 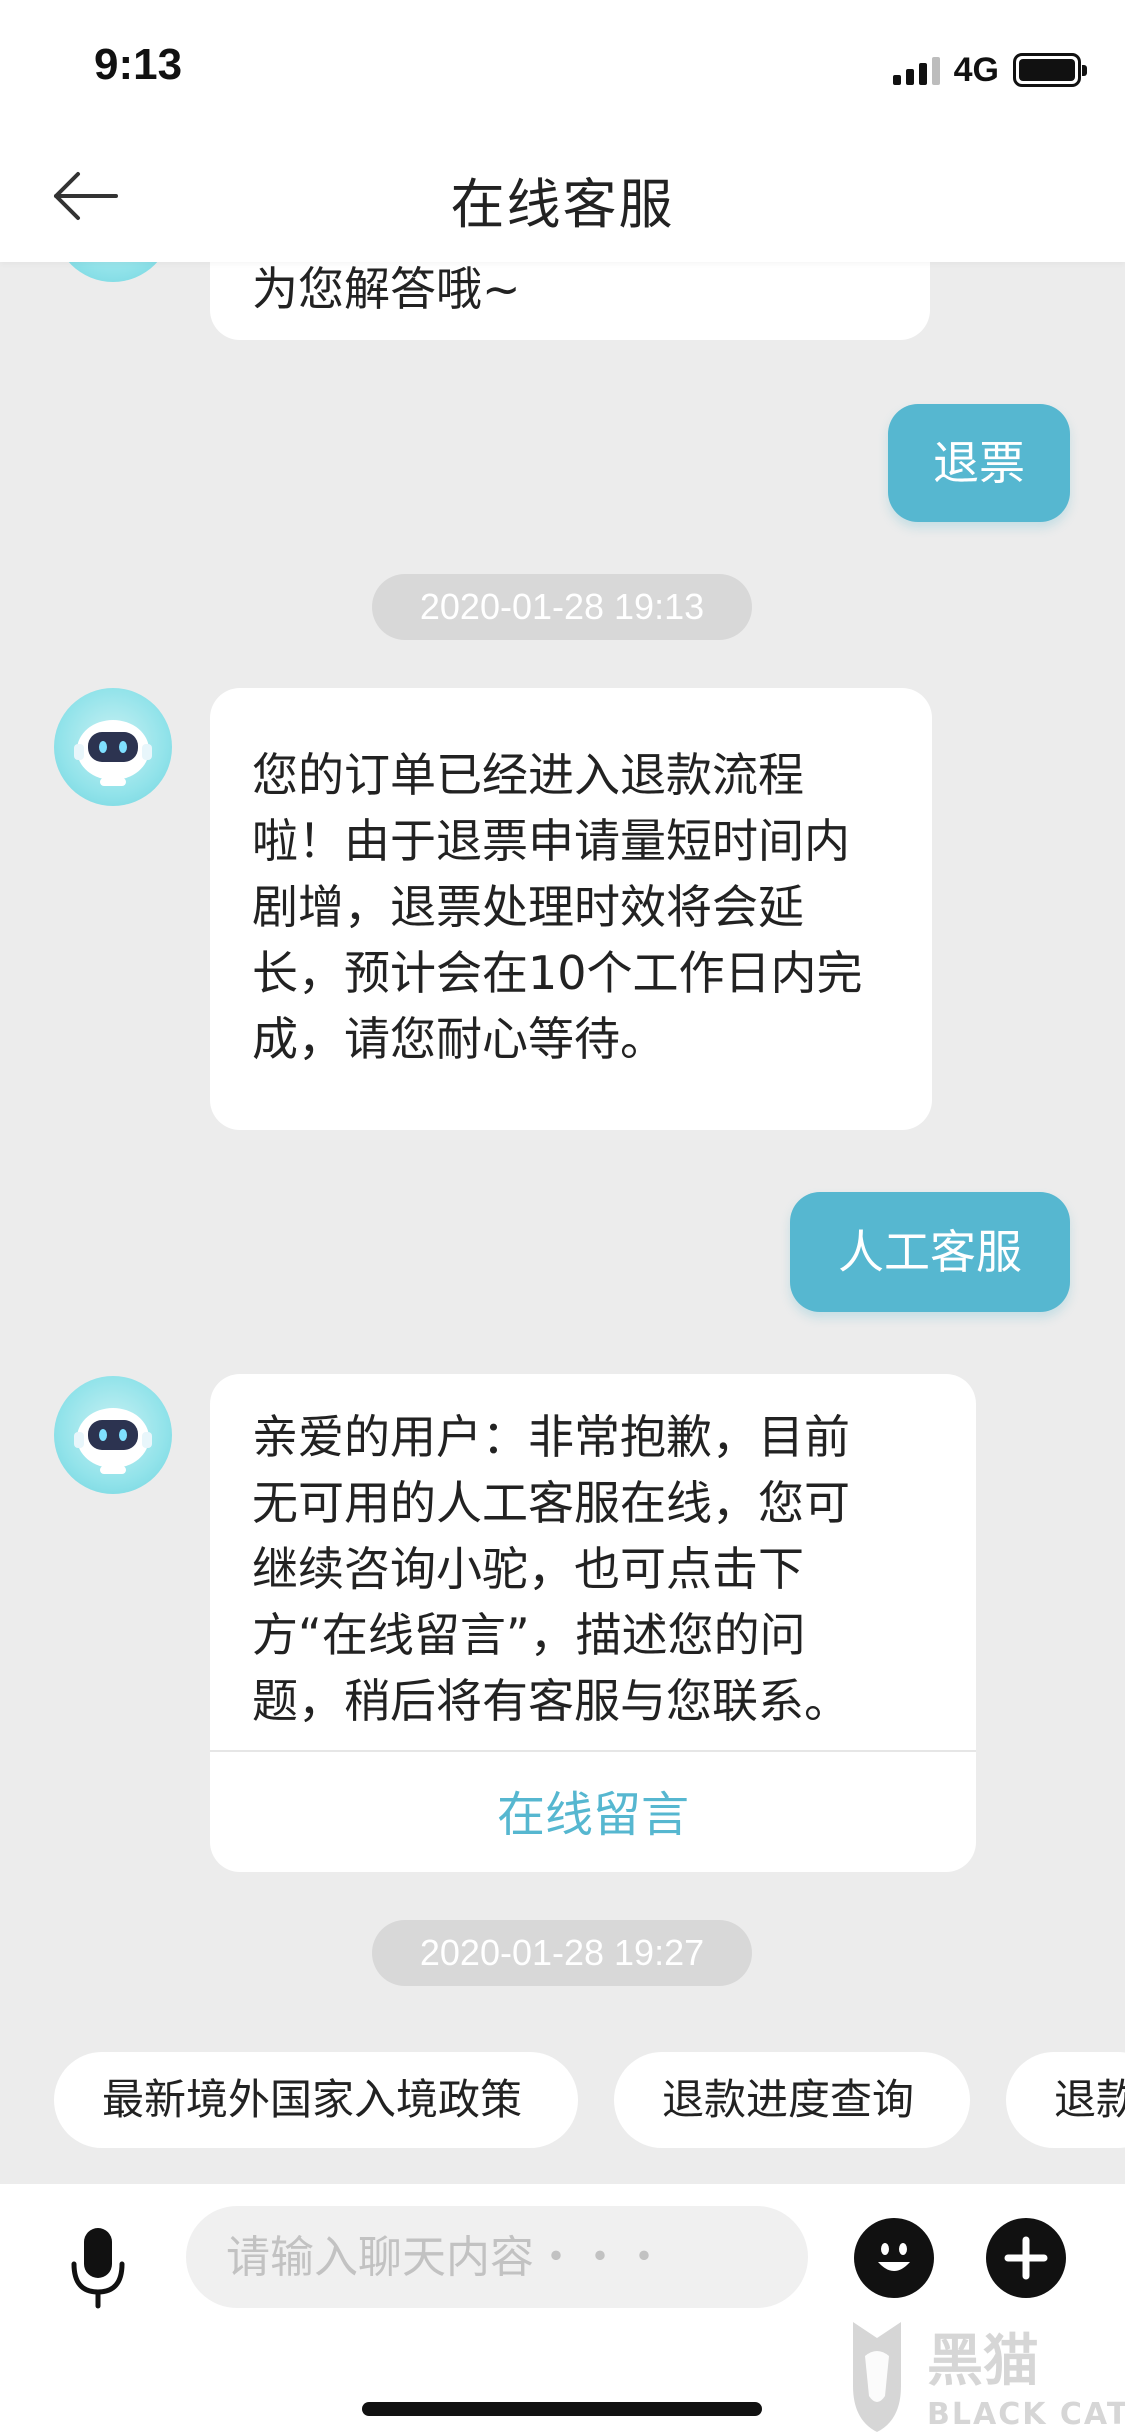 I want to click on svg-text: 黑猫, so click(x=983, y=2361).